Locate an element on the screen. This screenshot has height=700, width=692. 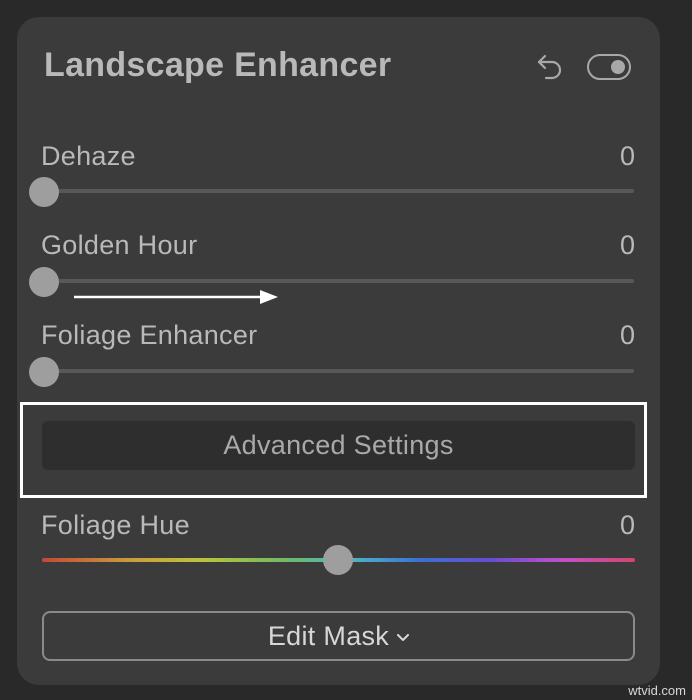
arrow-right-icon is located at coordinates (176, 297).